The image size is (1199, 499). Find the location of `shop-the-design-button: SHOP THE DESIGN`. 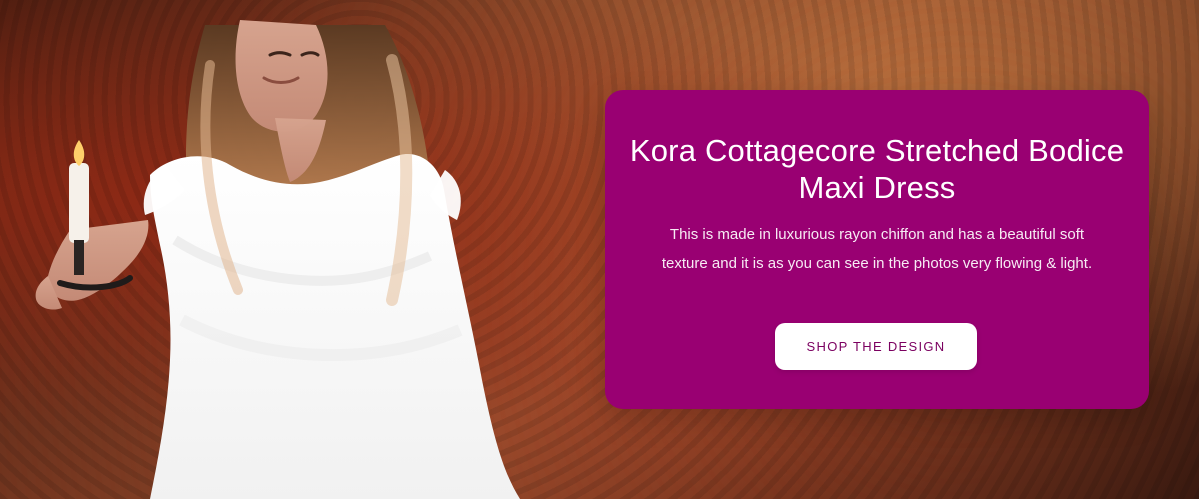

shop-the-design-button: SHOP THE DESIGN is located at coordinates (876, 346).